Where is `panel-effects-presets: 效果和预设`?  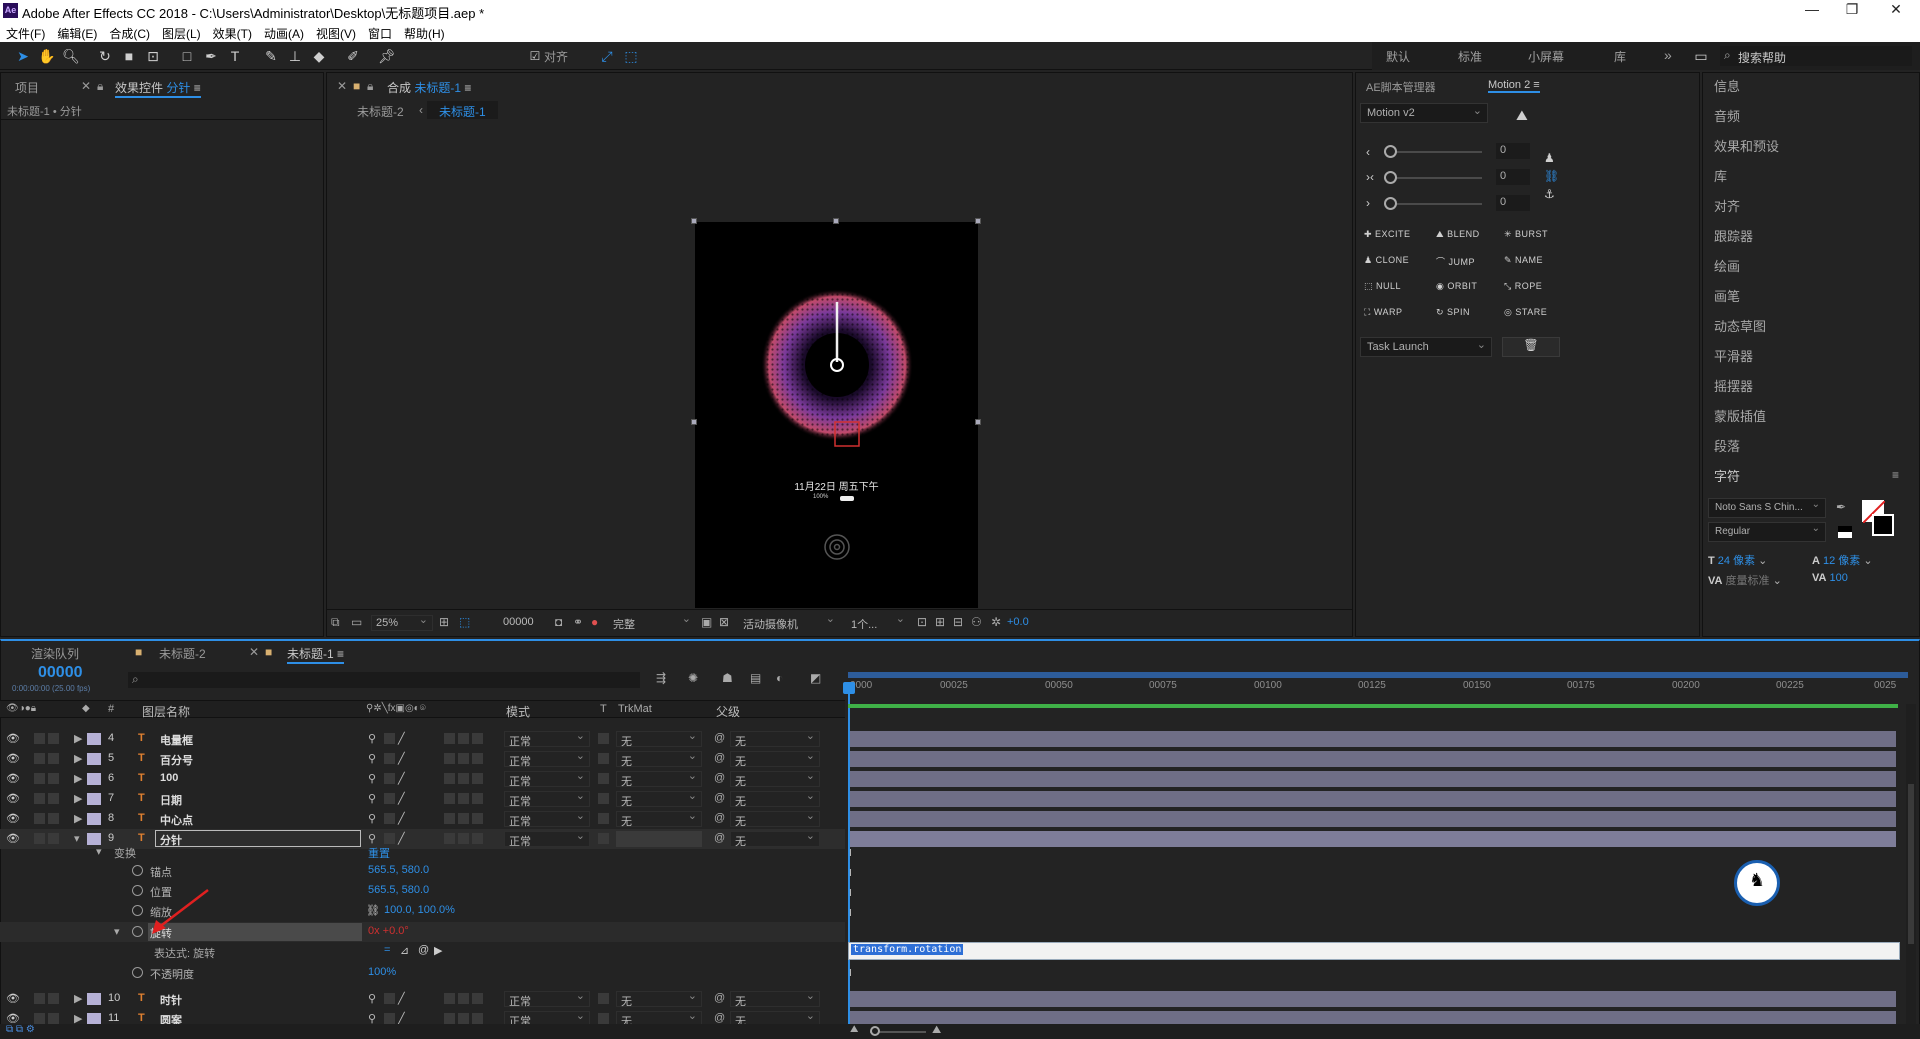
panel-effects-presets: 效果和预设 is located at coordinates (1809, 145).